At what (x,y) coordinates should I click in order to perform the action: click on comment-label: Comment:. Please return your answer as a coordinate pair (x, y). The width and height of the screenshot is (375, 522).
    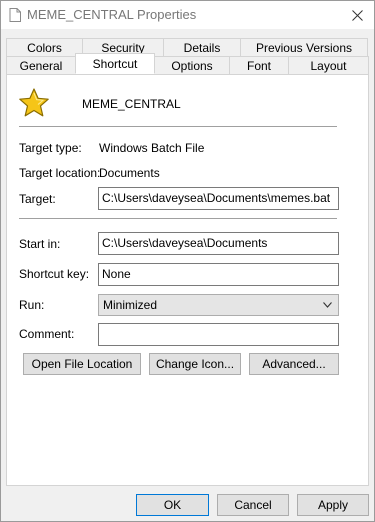
    Looking at the image, I should click on (47, 334).